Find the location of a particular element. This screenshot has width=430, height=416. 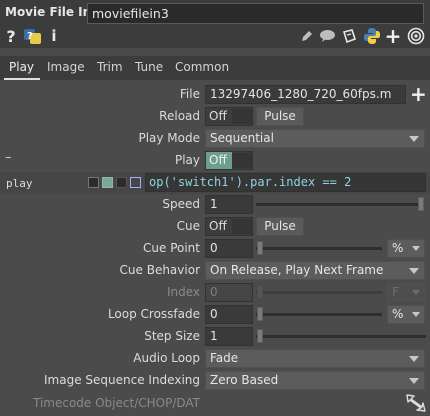

speed-field: 1 is located at coordinates (229, 204).